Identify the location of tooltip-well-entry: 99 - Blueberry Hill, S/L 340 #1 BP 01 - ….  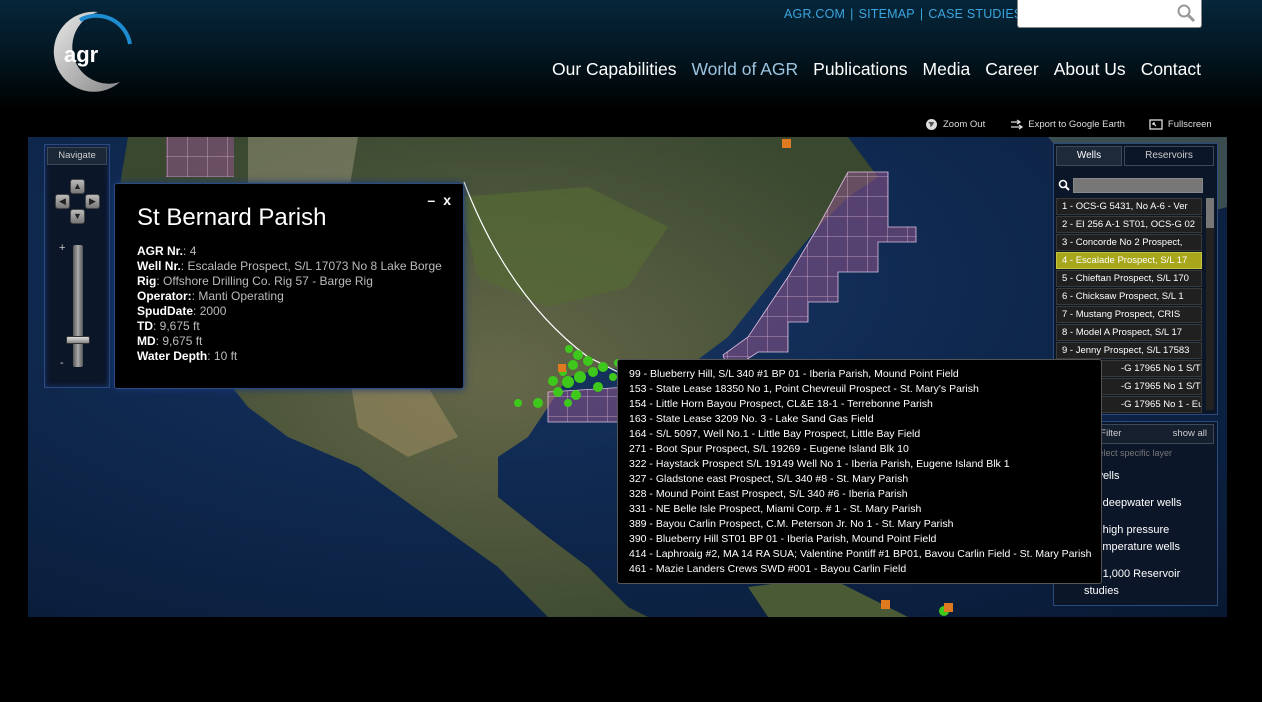
(865, 374).